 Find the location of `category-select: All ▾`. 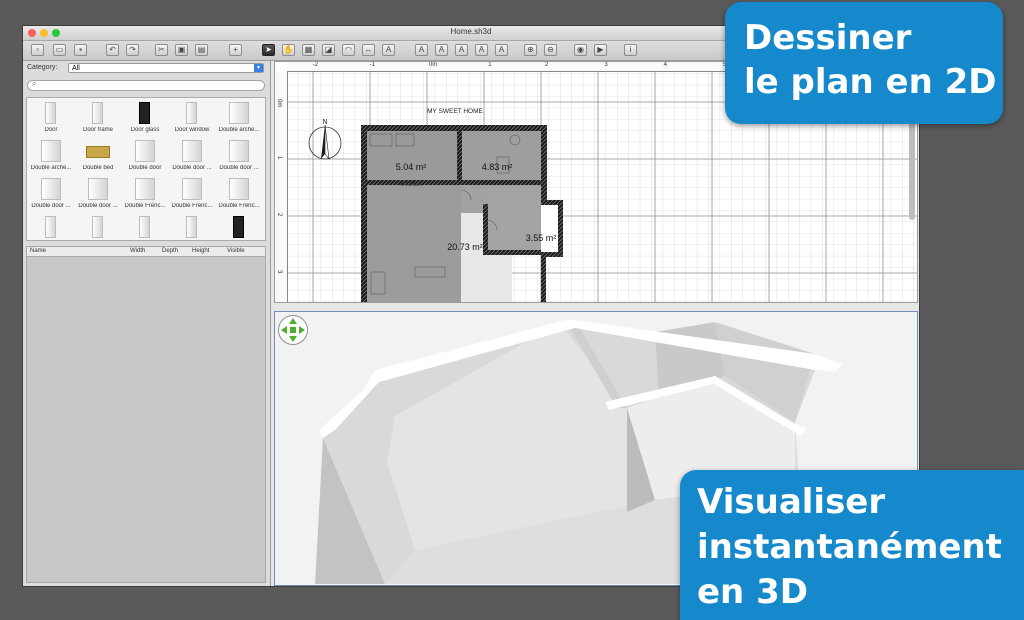

category-select: All ▾ is located at coordinates (166, 68).